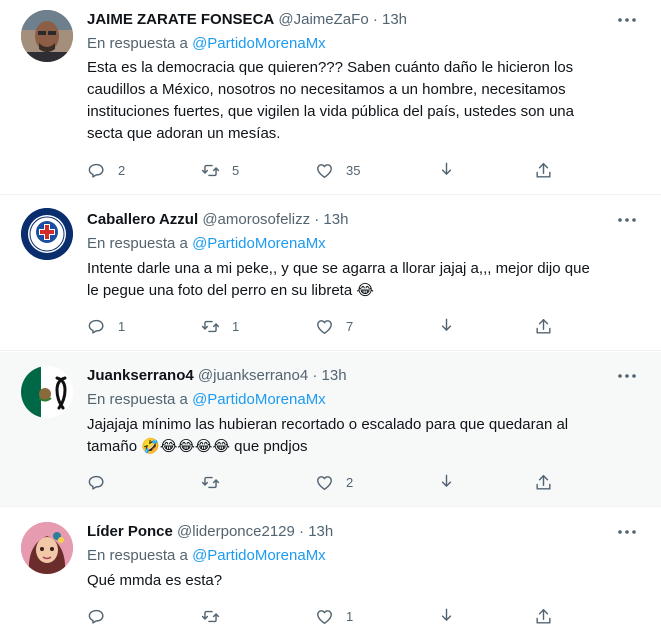 The width and height of the screenshot is (661, 633). Describe the element at coordinates (323, 19) in the screenshot. I see `author-handle: @JaimeZaFo` at that location.